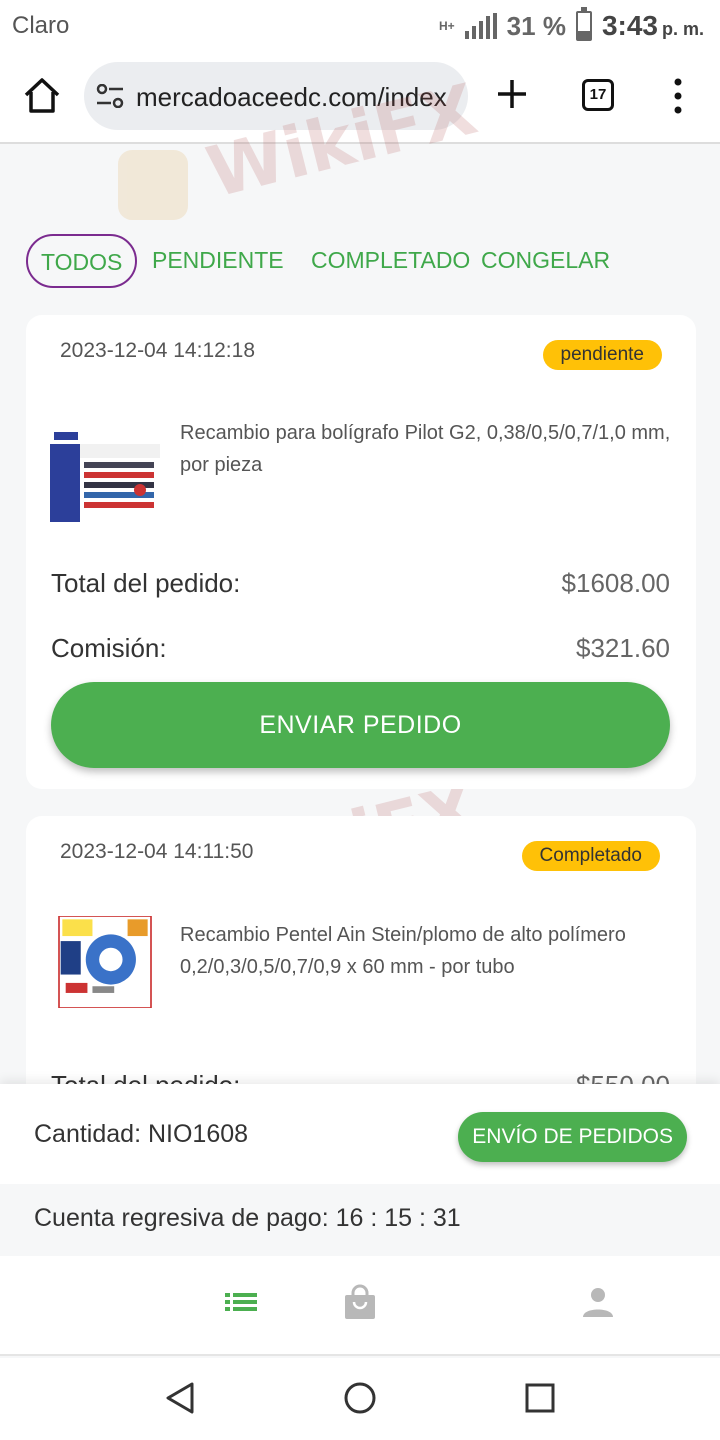  What do you see at coordinates (141, 1134) in the screenshot?
I see `quantity-text: Cantidad: NIO1608` at bounding box center [141, 1134].